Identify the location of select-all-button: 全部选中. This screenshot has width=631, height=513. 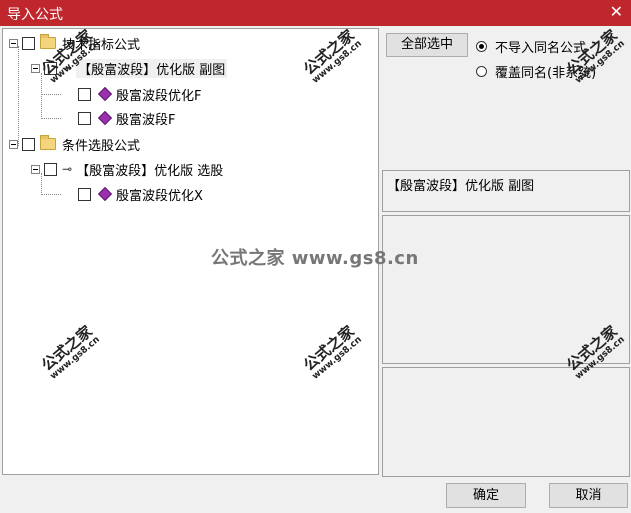
(427, 45).